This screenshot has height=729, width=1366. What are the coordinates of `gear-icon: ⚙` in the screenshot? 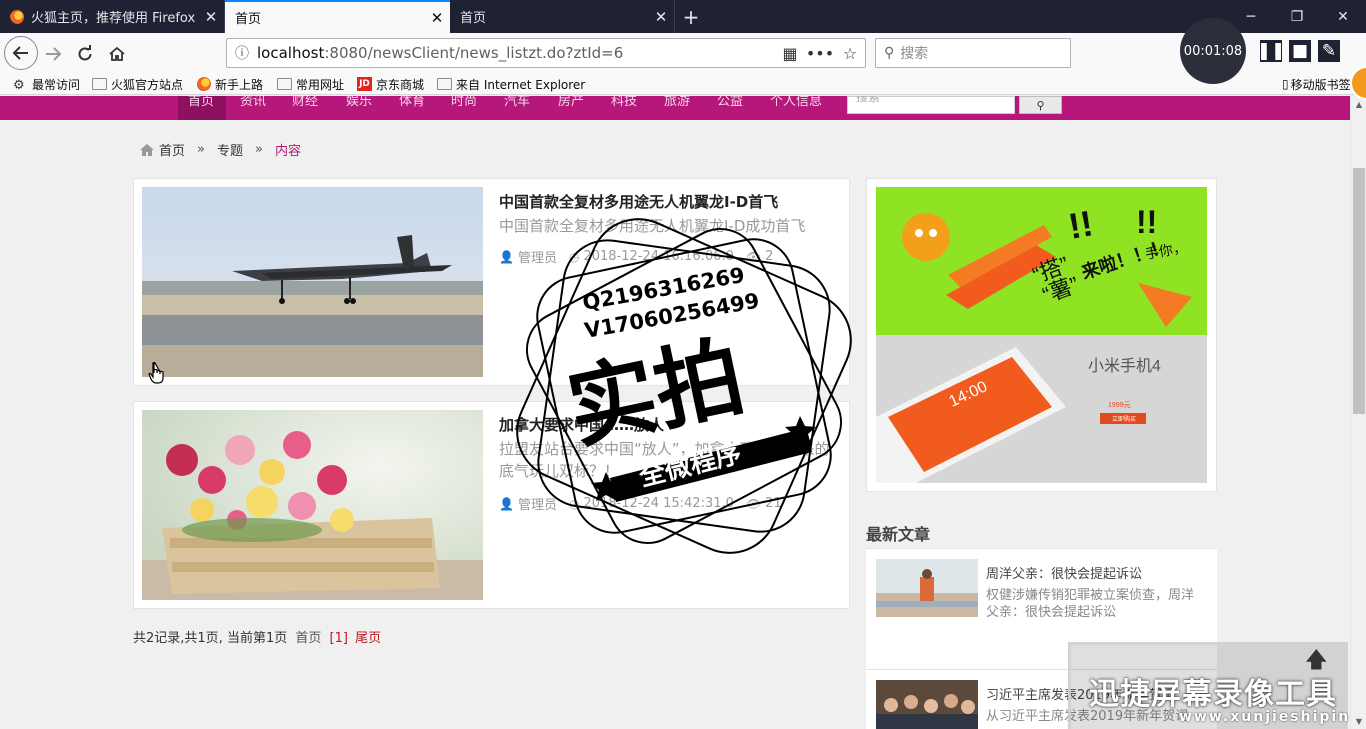 It's located at (19, 85).